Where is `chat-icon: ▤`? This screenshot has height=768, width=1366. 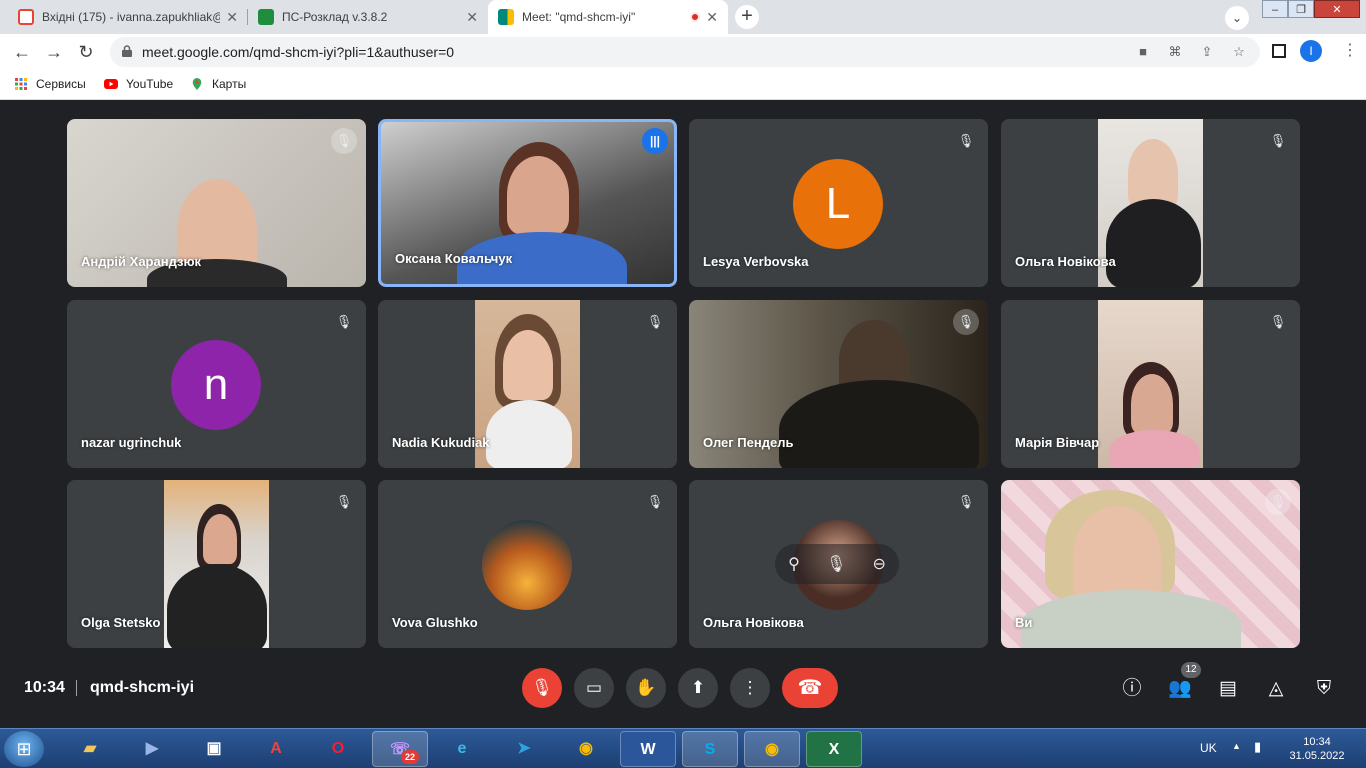
chat-icon: ▤ is located at coordinates (1228, 689).